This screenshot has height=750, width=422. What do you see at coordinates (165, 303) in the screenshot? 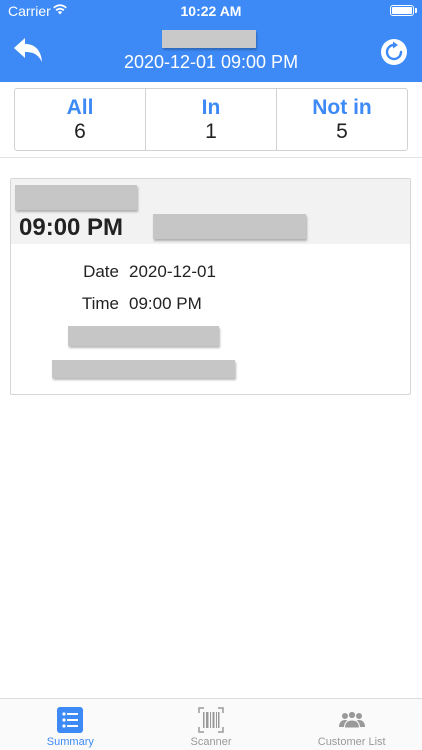
I see `time-value: 09:00 PM` at bounding box center [165, 303].